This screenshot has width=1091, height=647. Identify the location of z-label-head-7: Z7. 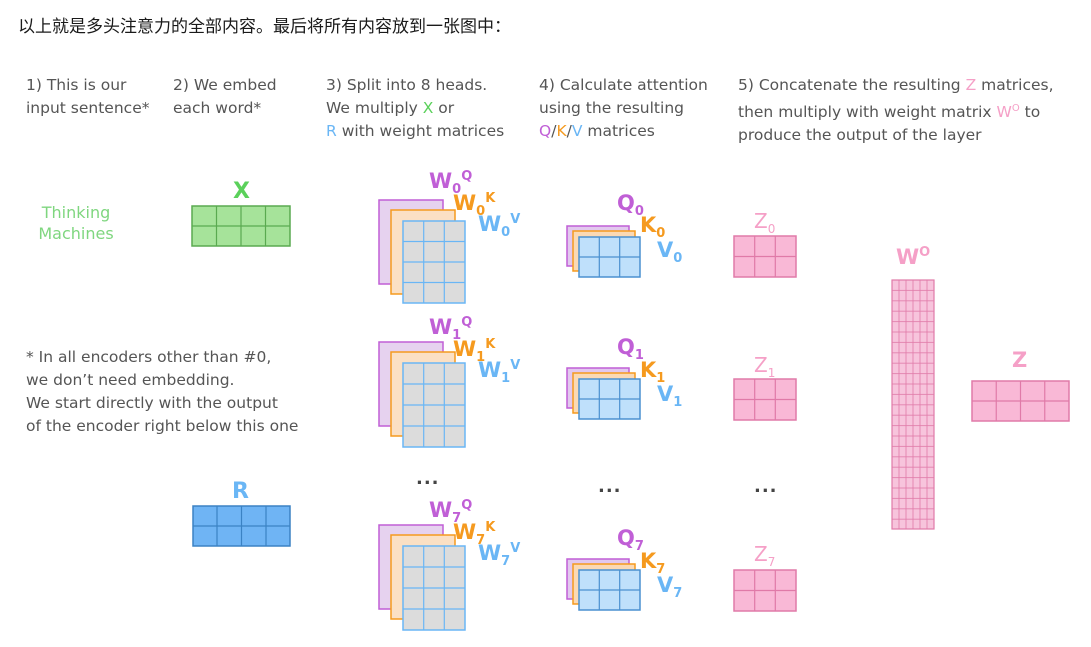
(764, 556).